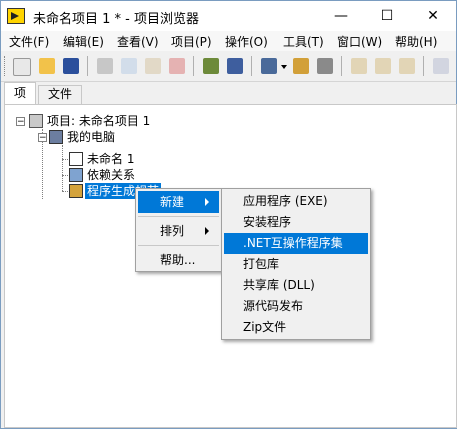  I want to click on paste-icon, so click(153, 66).